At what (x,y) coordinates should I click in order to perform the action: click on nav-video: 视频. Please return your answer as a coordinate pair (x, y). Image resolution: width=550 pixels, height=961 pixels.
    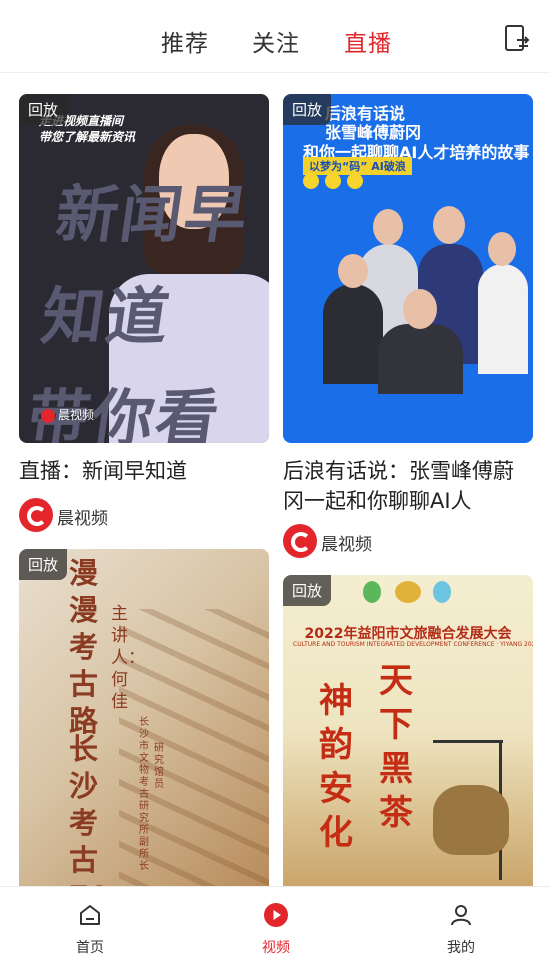
    Looking at the image, I should click on (276, 924).